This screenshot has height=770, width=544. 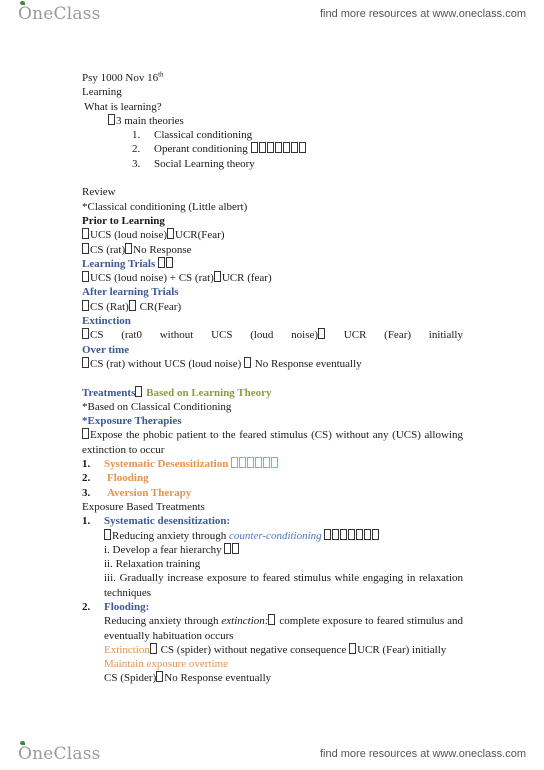 What do you see at coordinates (273, 607) in the screenshot?
I see `flood-heading: 2. Flooding:` at bounding box center [273, 607].